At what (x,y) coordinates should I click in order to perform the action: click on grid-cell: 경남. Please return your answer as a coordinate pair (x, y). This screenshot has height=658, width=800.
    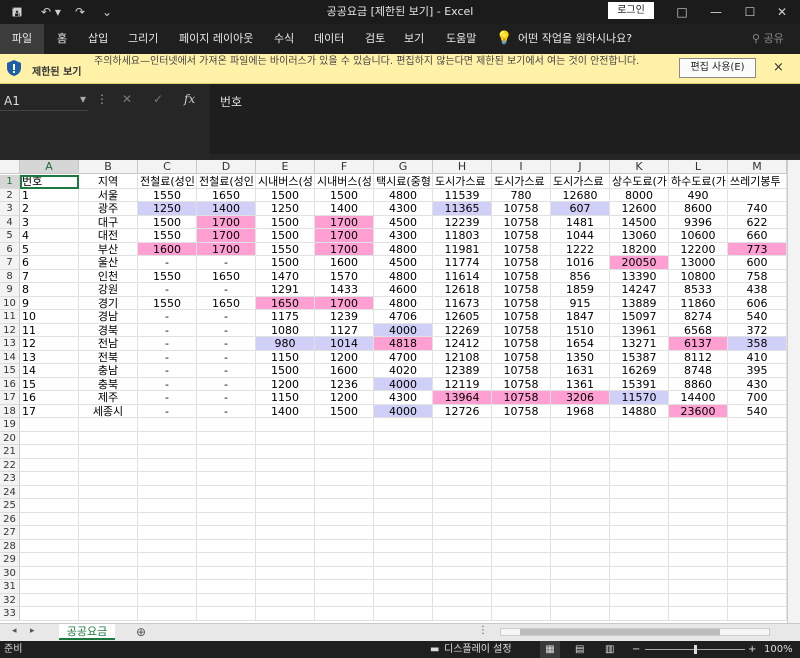
    Looking at the image, I should click on (108, 317).